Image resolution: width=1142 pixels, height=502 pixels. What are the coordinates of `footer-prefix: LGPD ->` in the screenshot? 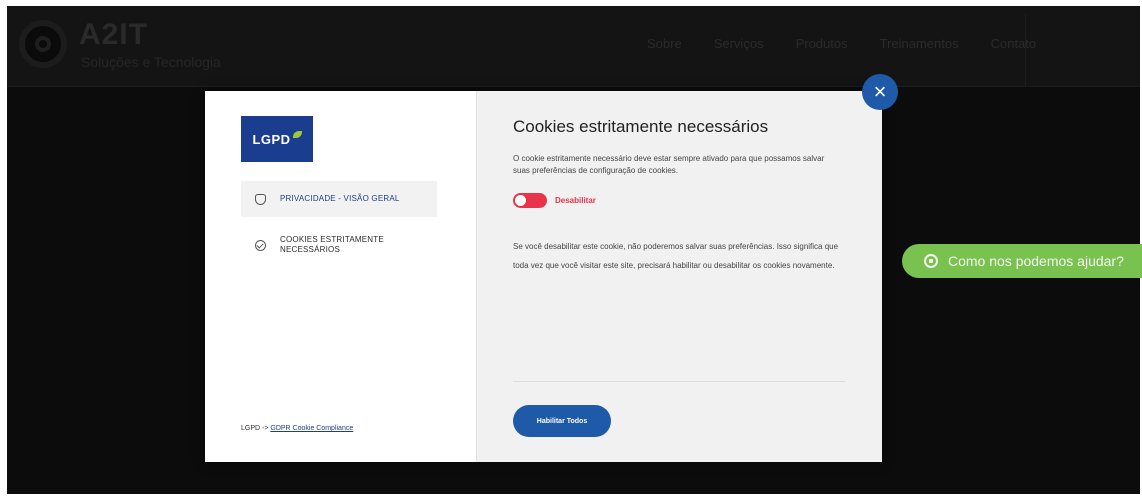 It's located at (256, 428).